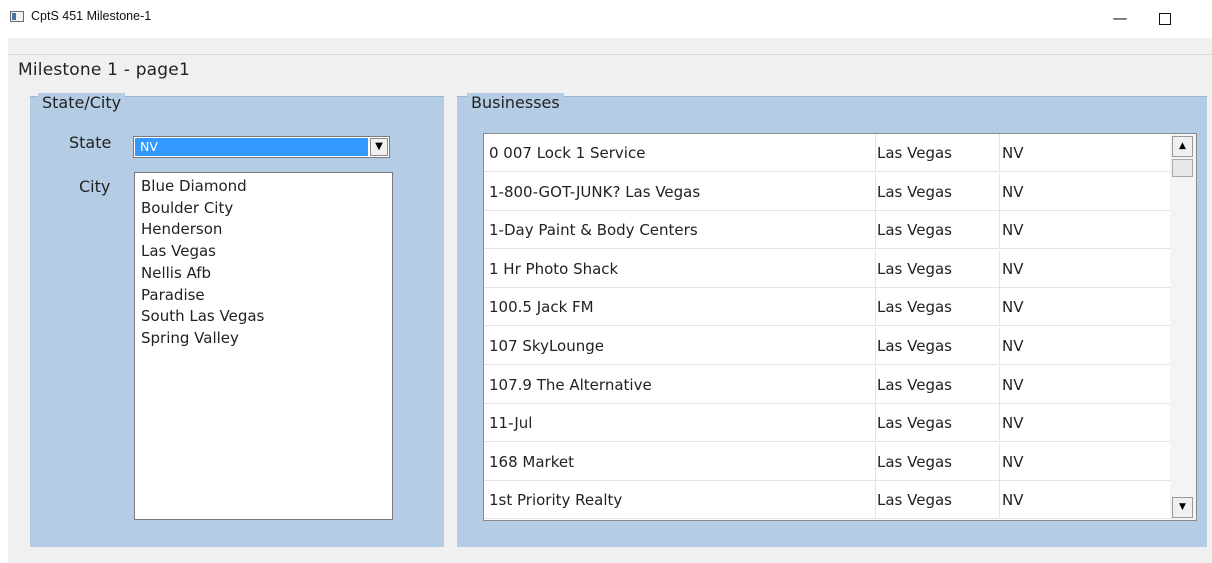 The image size is (1212, 563). Describe the element at coordinates (827, 192) in the screenshot. I see `table-row: 1-800-GOT-JUNK? Las Vegas Las Vegas NV` at that location.